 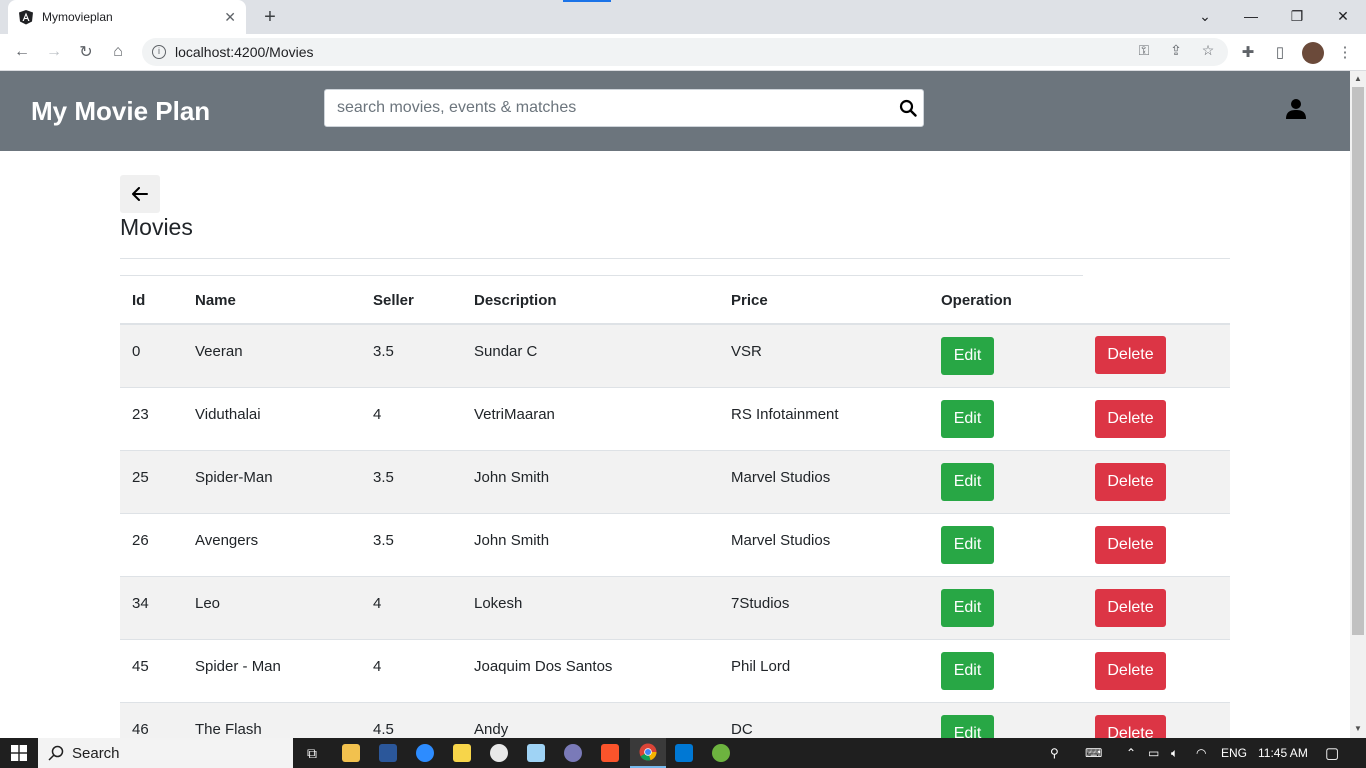 I want to click on cell-price: Marvel Studios, so click(x=781, y=540).